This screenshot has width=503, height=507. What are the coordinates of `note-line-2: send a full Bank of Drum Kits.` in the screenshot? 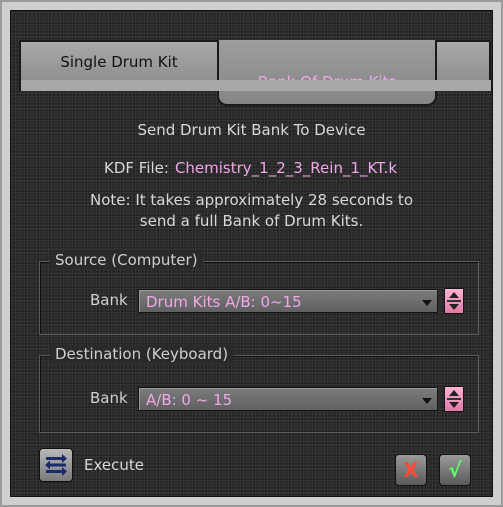 It's located at (251, 221).